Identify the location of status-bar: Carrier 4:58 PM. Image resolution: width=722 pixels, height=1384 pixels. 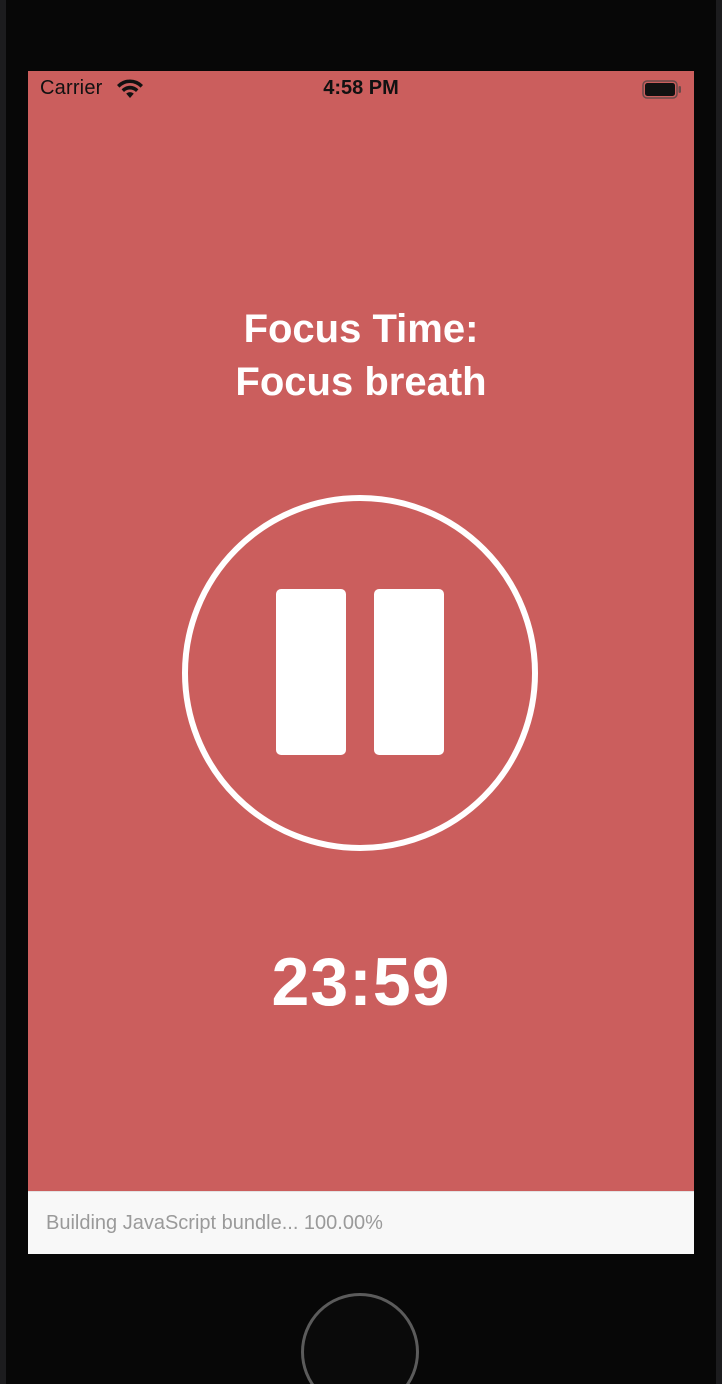
(361, 90).